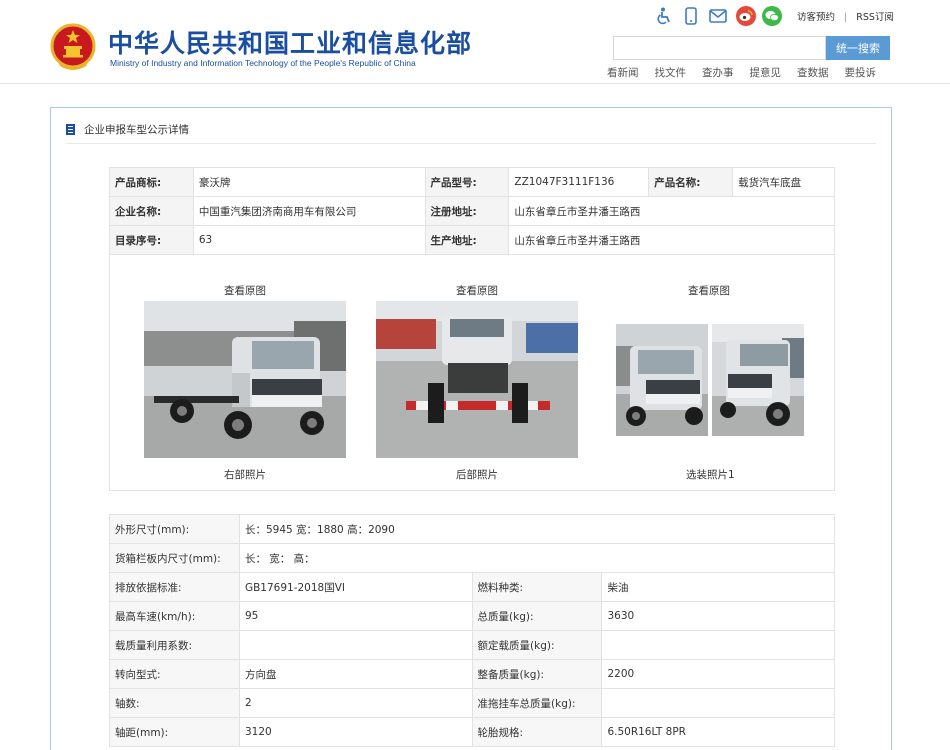  I want to click on param-value: 2200, so click(718, 674).